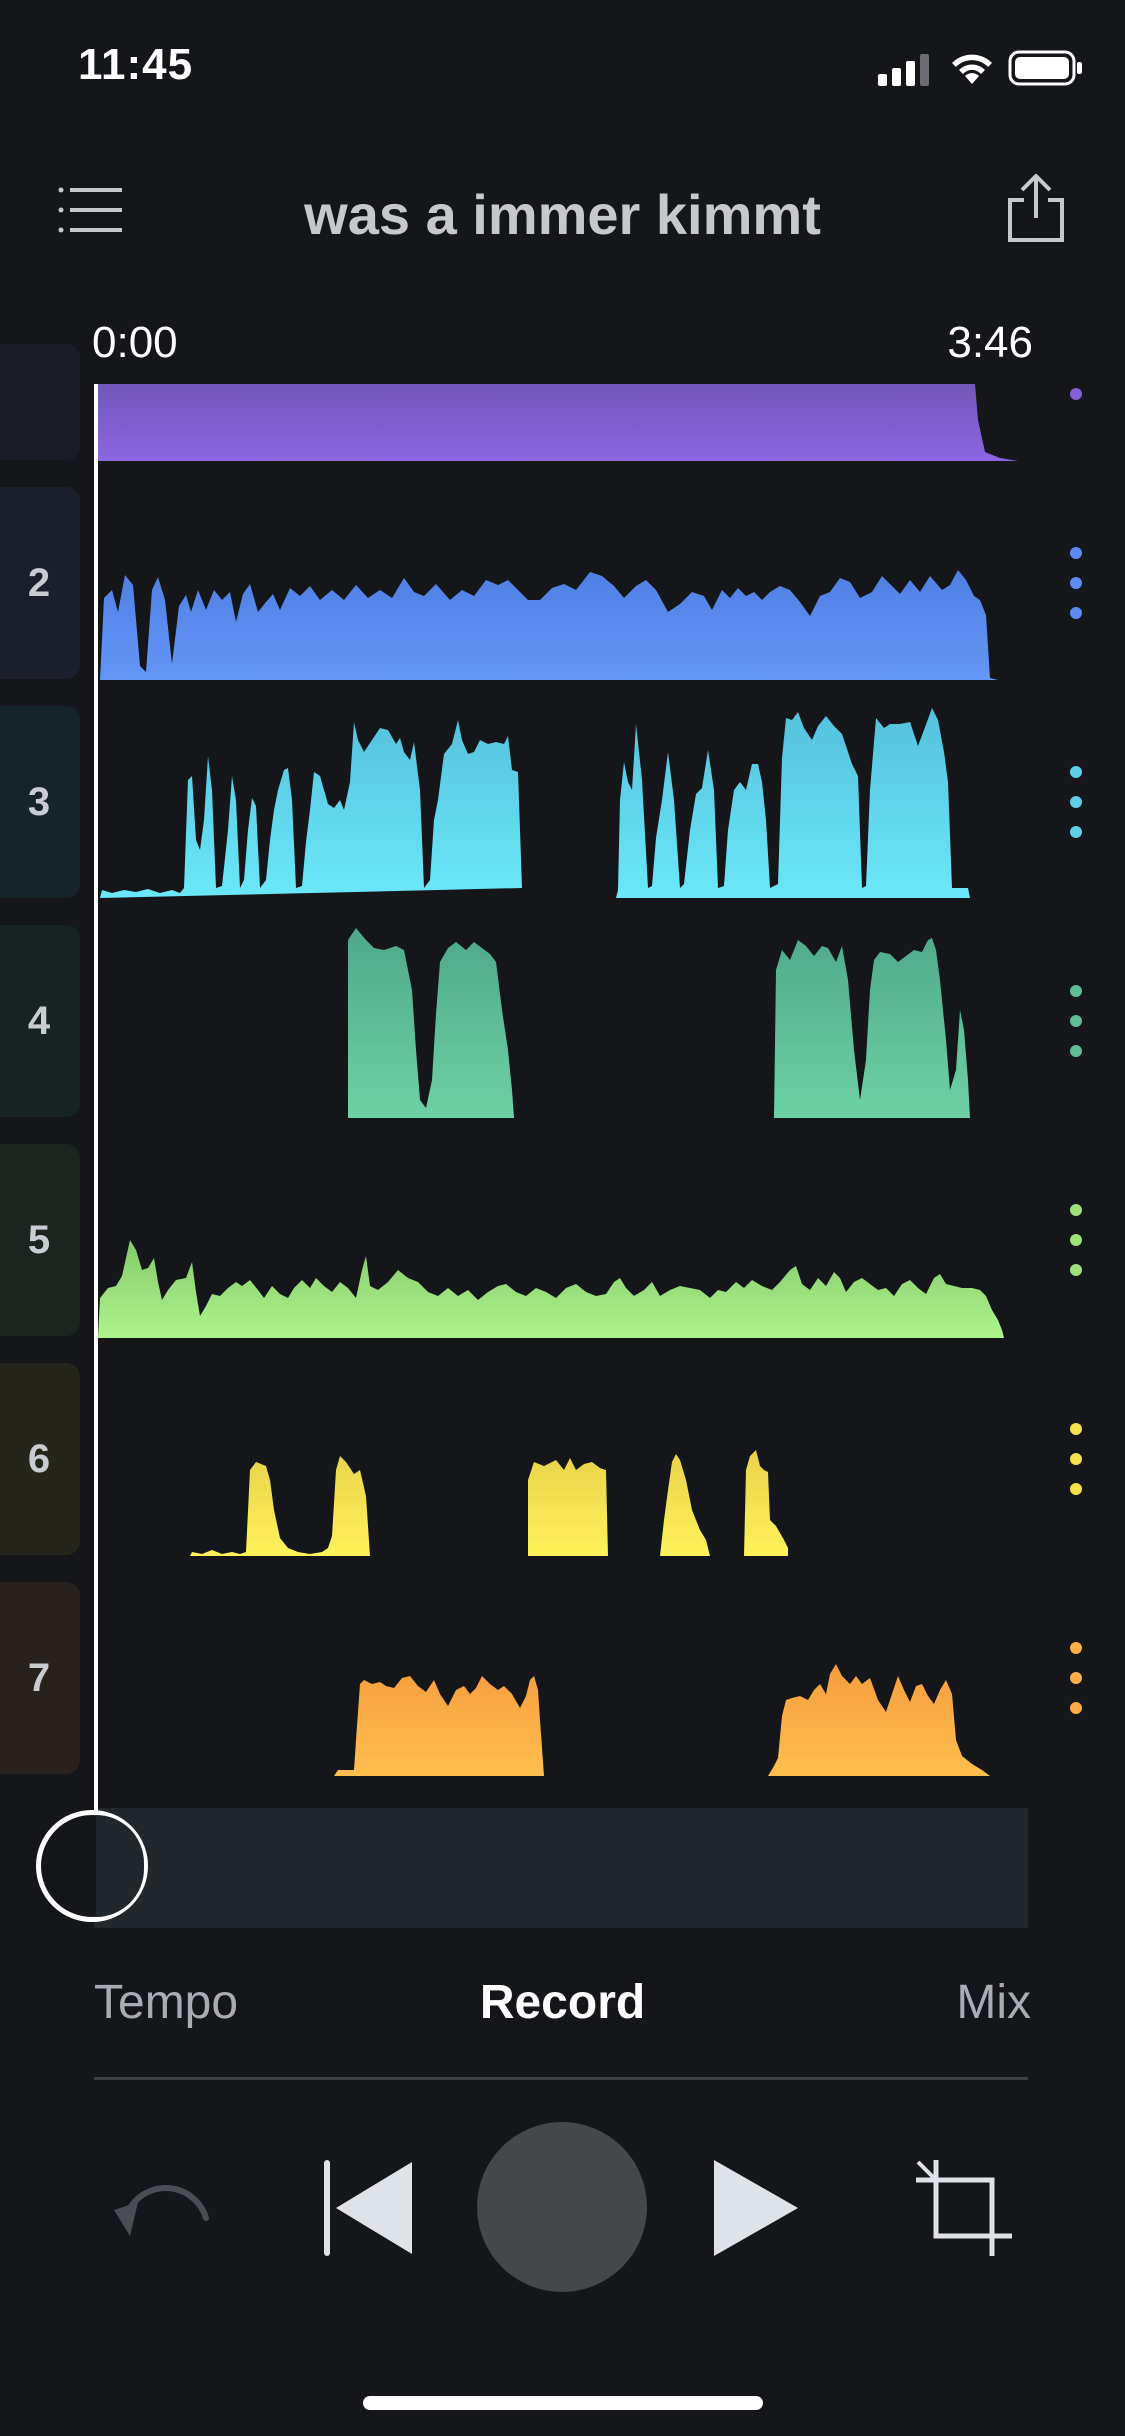 The image size is (1125, 2436). I want to click on share-icon, so click(1036, 208).